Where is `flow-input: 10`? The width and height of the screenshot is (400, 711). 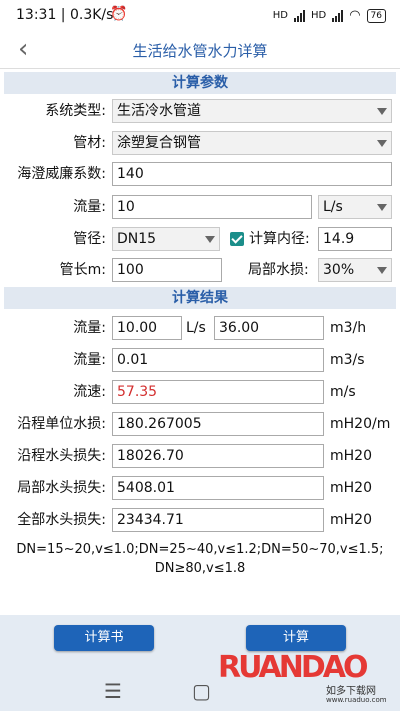 flow-input: 10 is located at coordinates (212, 207).